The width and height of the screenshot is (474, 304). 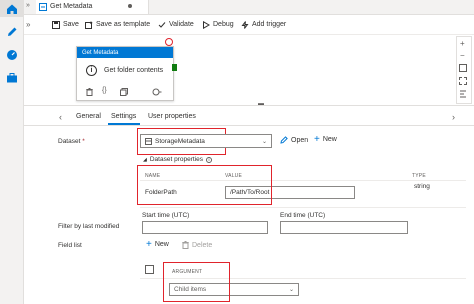 I want to click on argument-highlight-box, so click(x=196, y=282).